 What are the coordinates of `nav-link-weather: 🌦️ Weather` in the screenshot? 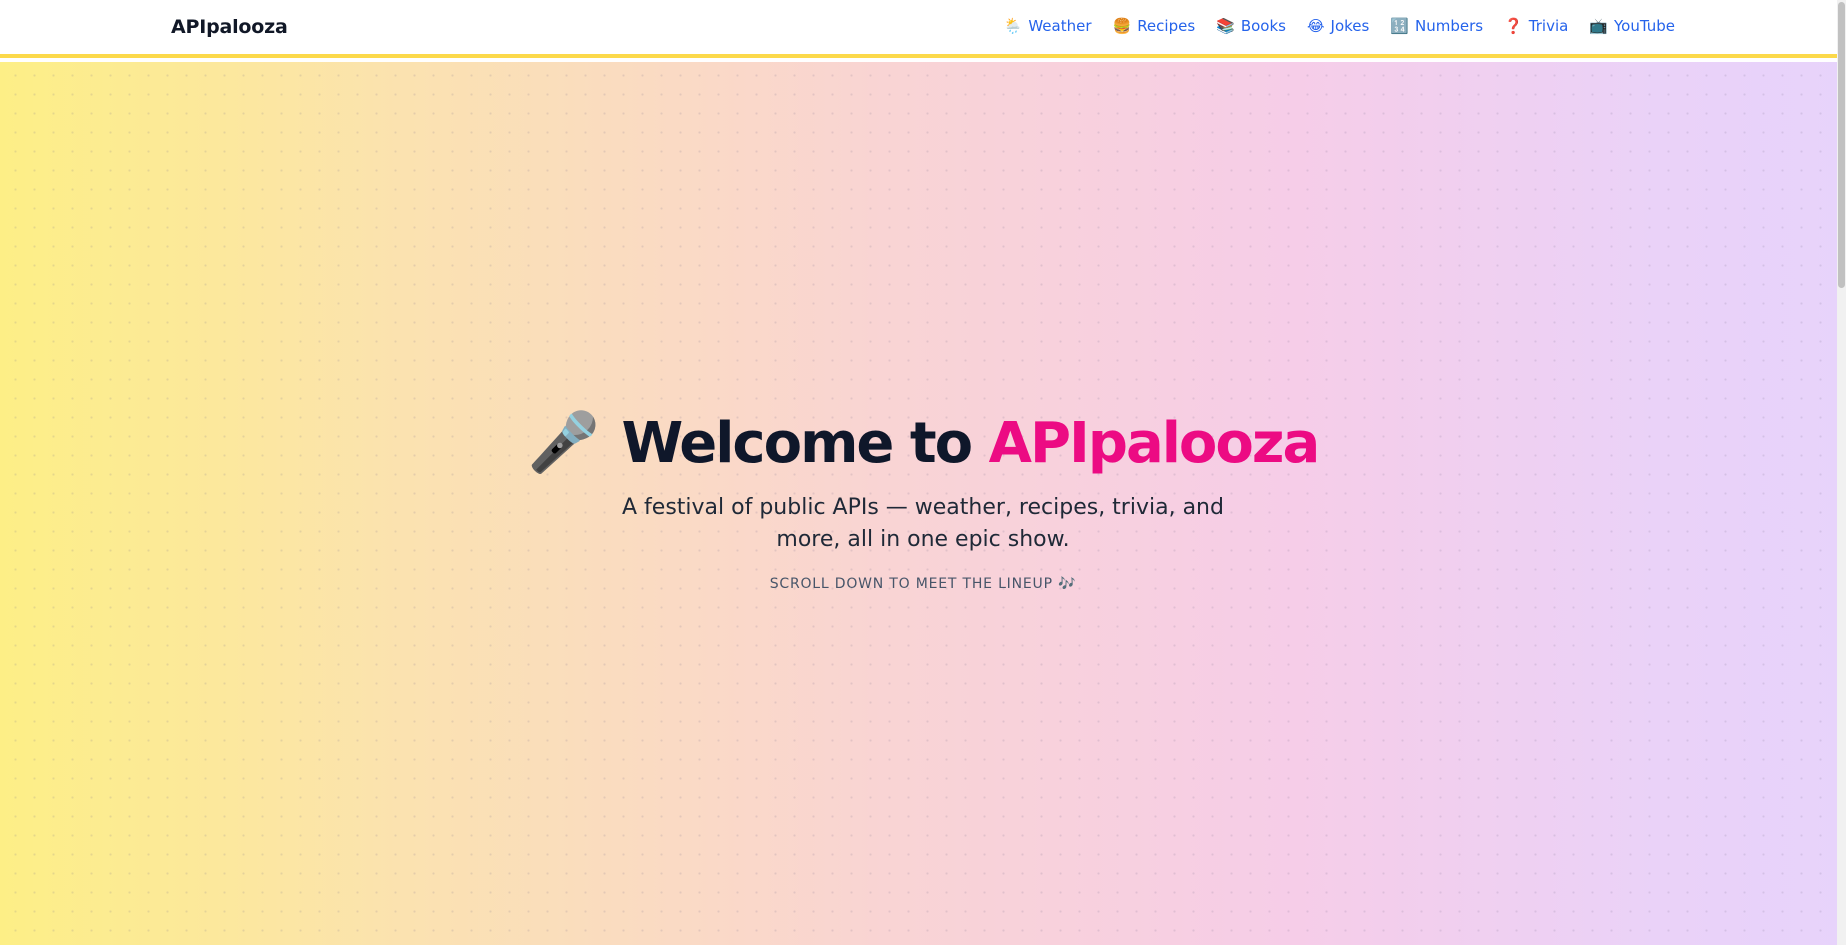 It's located at (1048, 26).